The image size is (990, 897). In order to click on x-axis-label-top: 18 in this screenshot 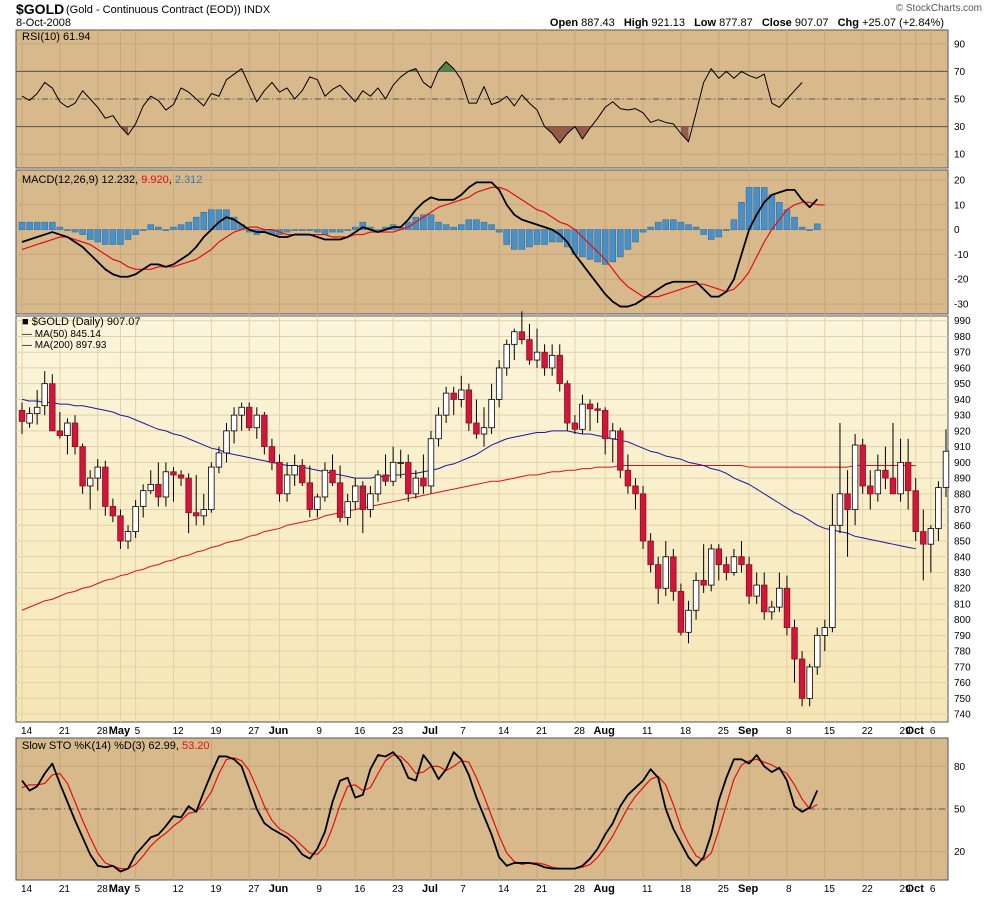, I will do `click(686, 731)`.